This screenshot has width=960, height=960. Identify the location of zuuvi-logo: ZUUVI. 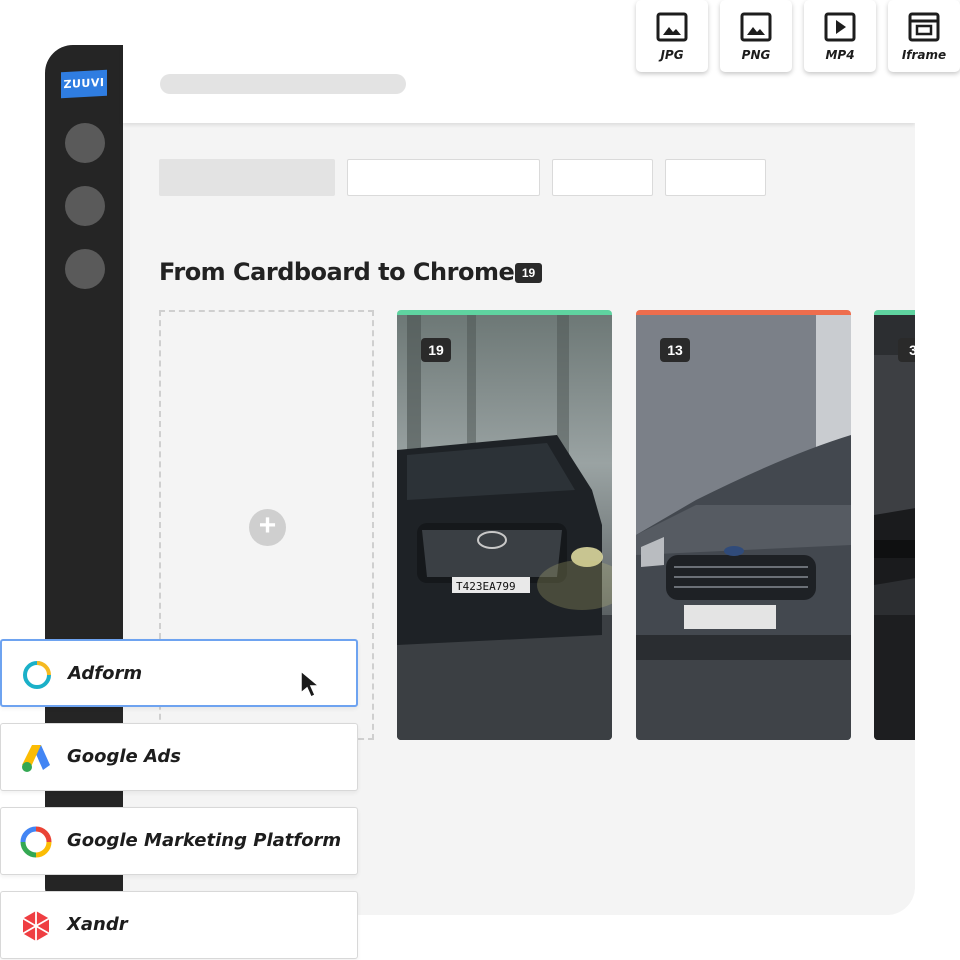
(84, 84).